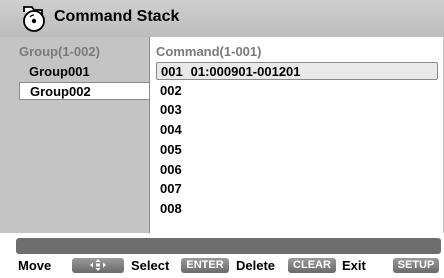 The height and width of the screenshot is (278, 444). I want to click on group-item-group002: Group002, so click(84, 91).